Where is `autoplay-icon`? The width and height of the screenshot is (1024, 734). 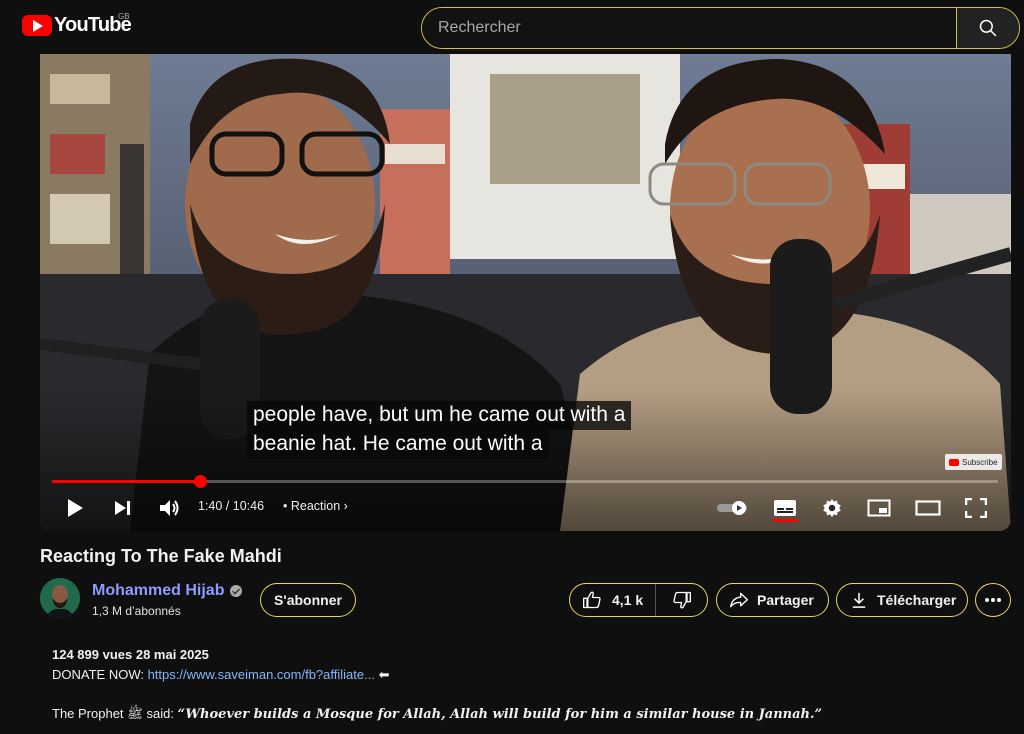
autoplay-icon is located at coordinates (732, 508).